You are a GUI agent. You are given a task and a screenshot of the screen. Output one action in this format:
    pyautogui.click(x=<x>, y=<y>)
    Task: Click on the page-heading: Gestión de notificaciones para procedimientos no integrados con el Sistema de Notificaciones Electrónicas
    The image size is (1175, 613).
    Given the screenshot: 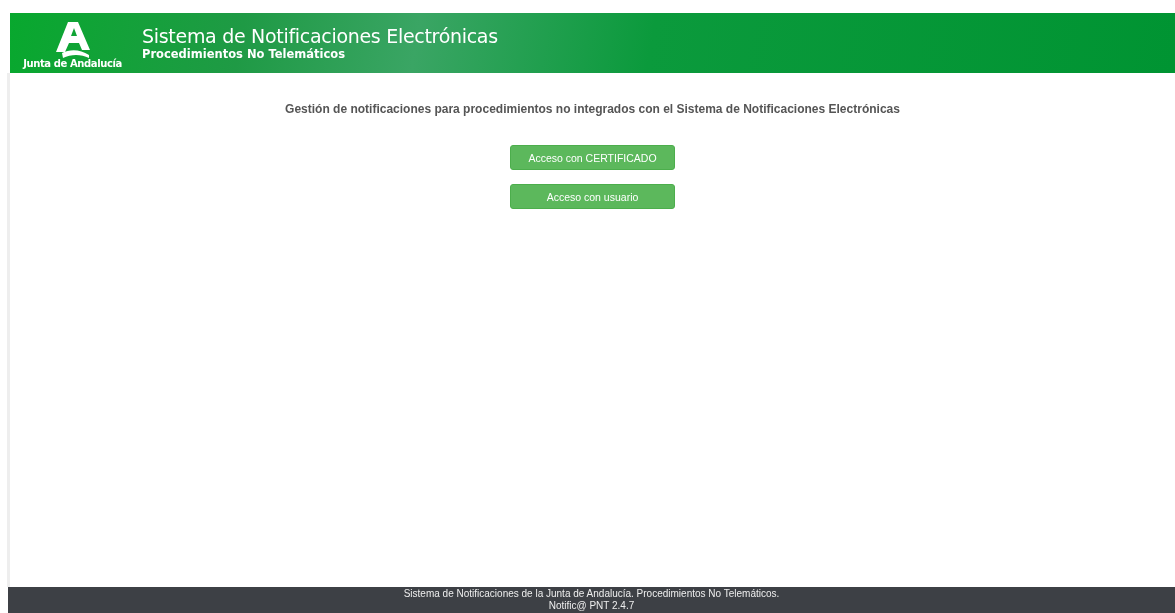 What is the action you would take?
    pyautogui.click(x=592, y=109)
    